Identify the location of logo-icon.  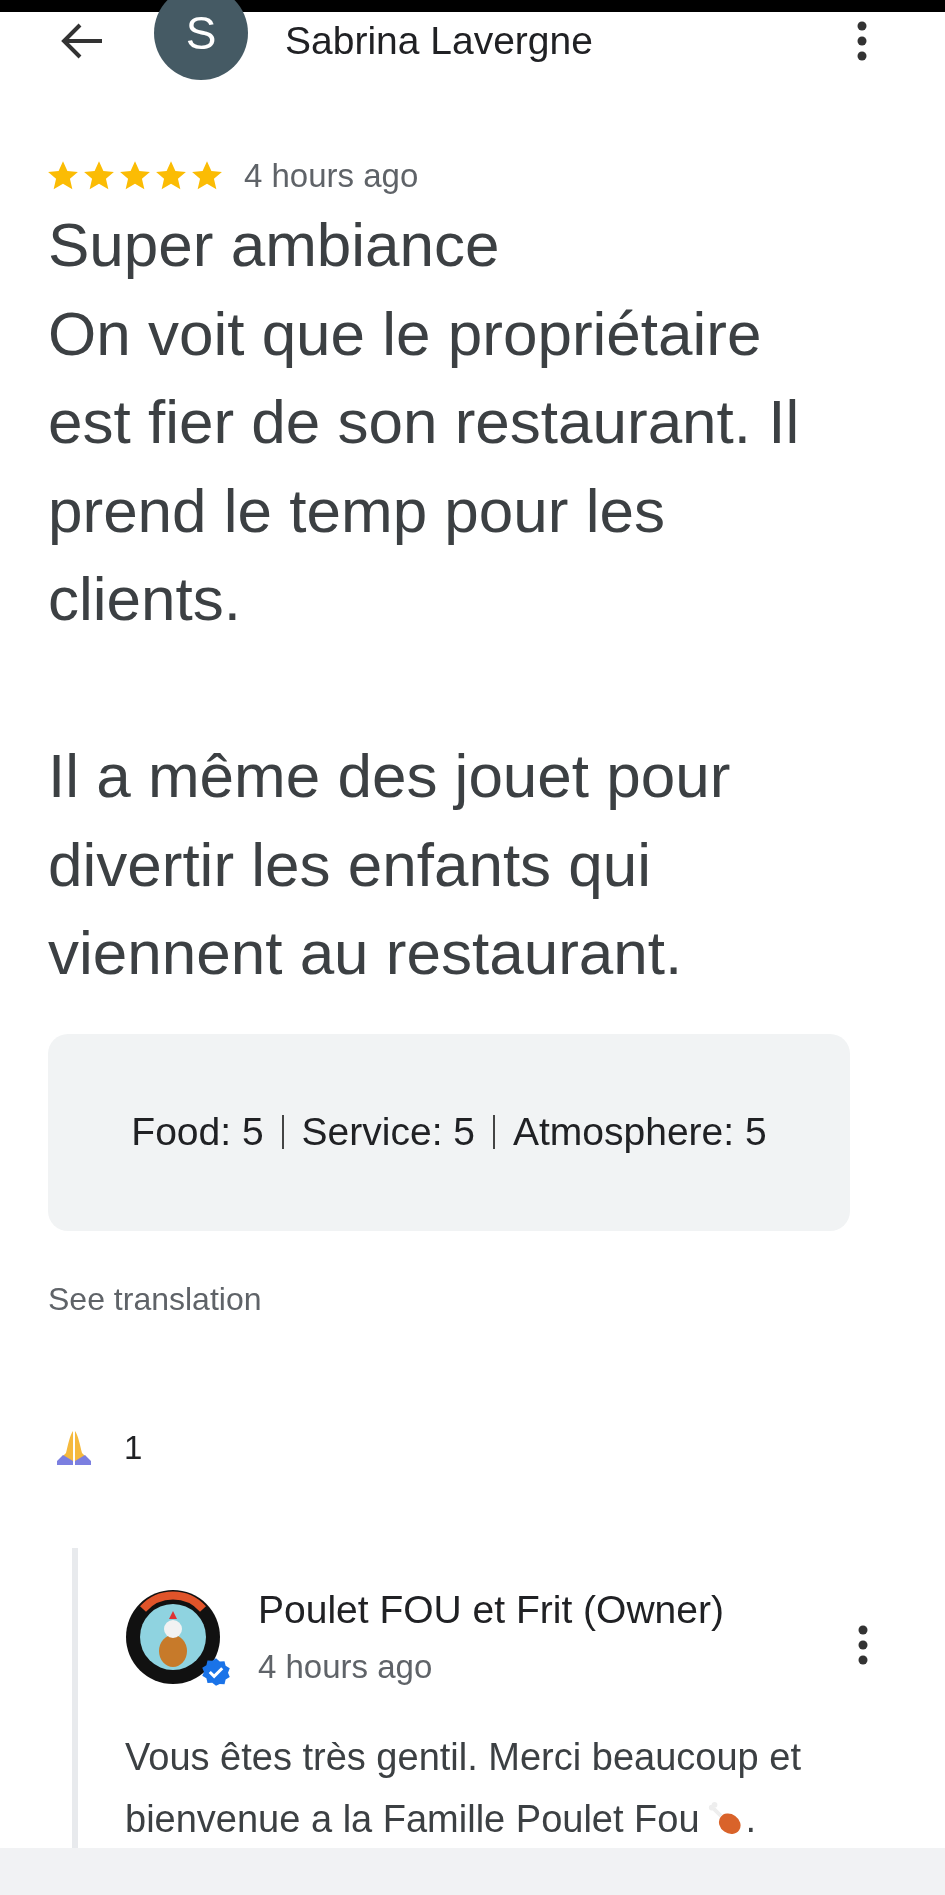
(173, 1636).